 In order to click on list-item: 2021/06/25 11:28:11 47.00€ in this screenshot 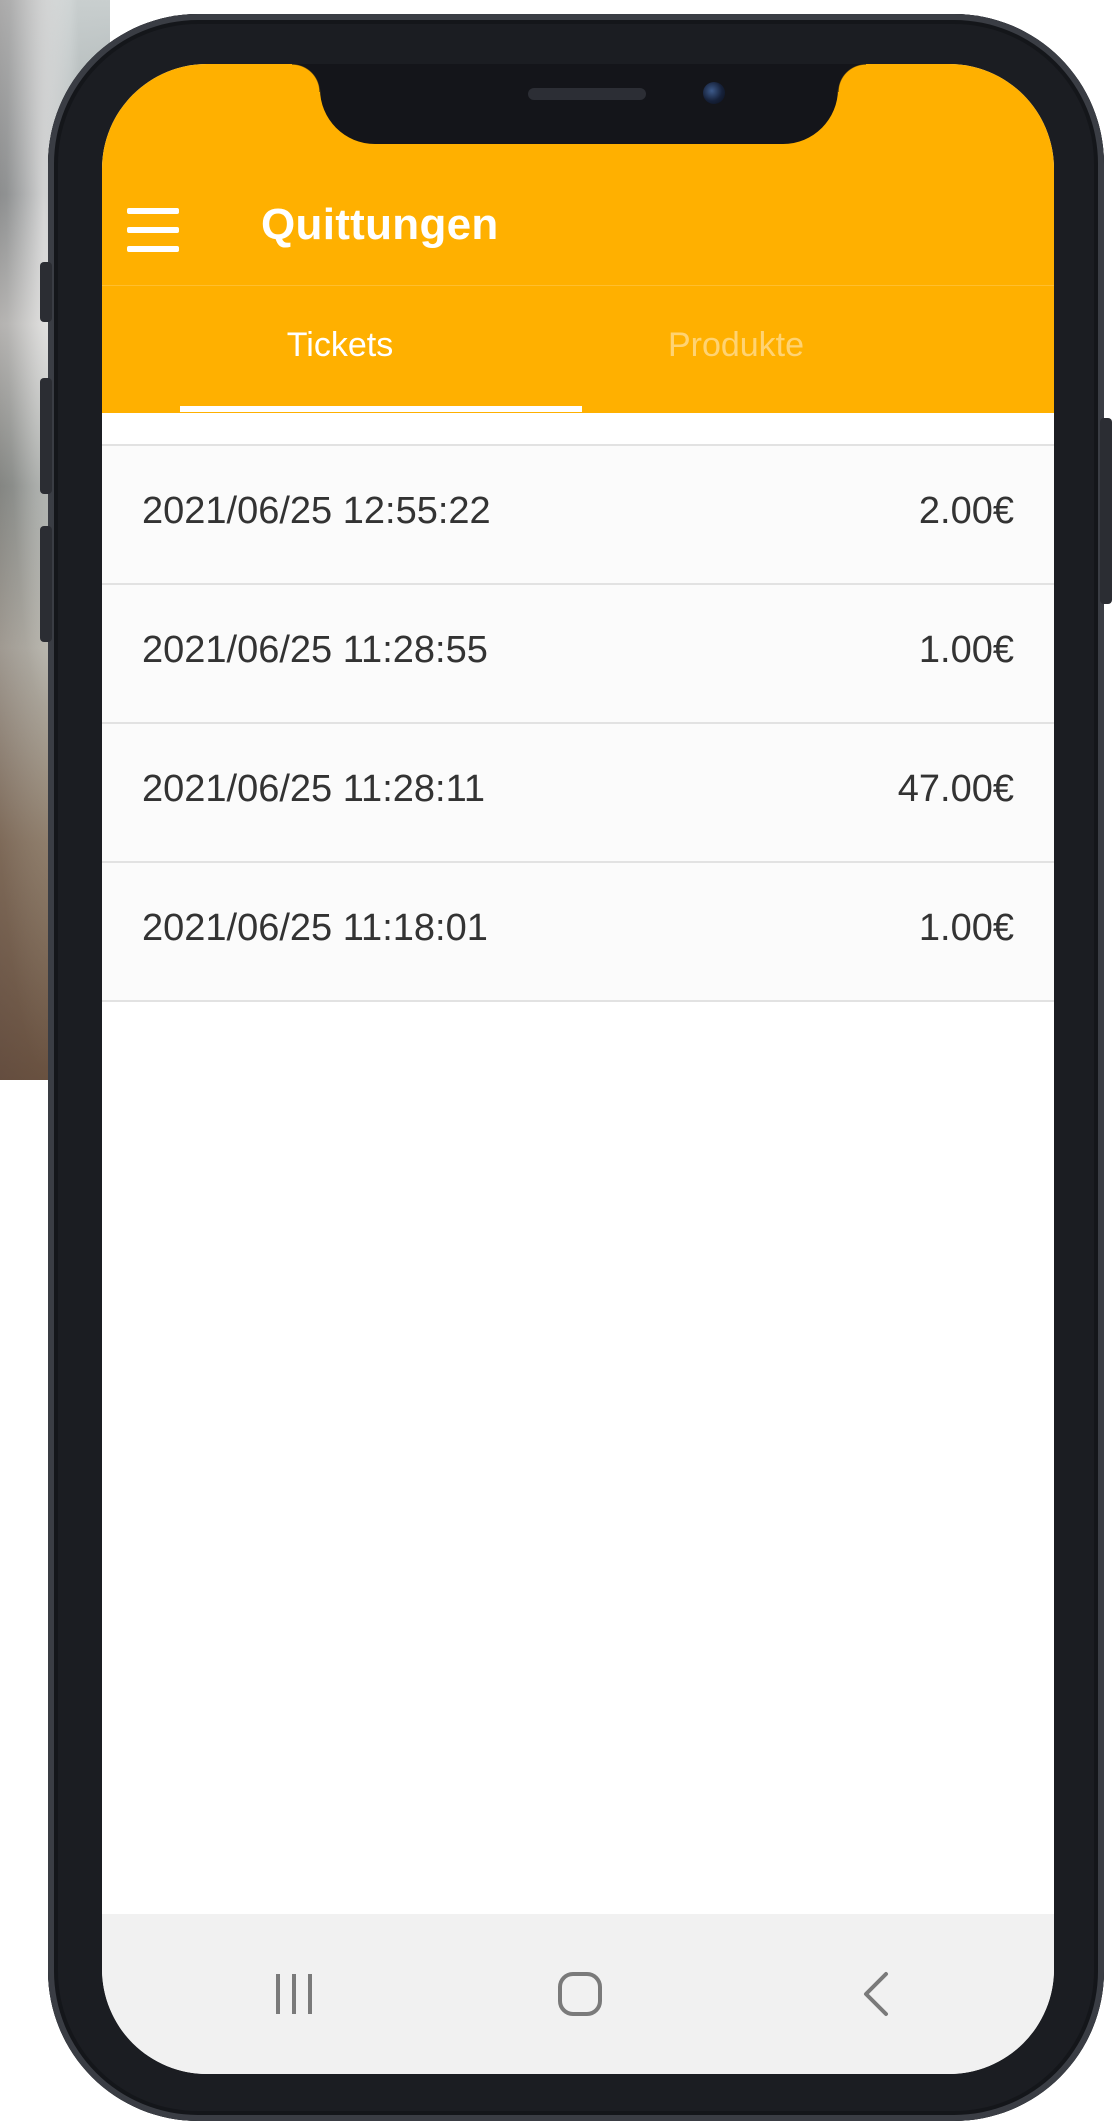, I will do `click(578, 793)`.